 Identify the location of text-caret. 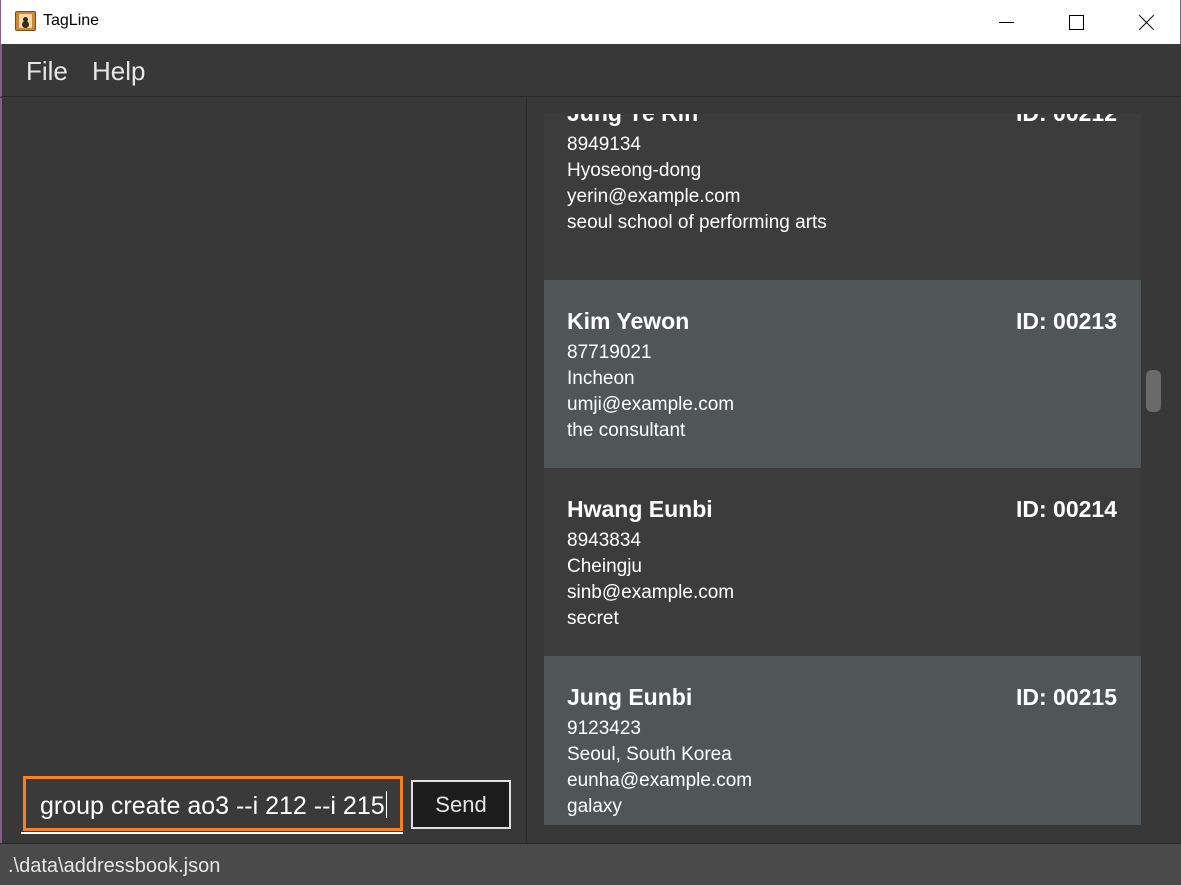
(386, 804).